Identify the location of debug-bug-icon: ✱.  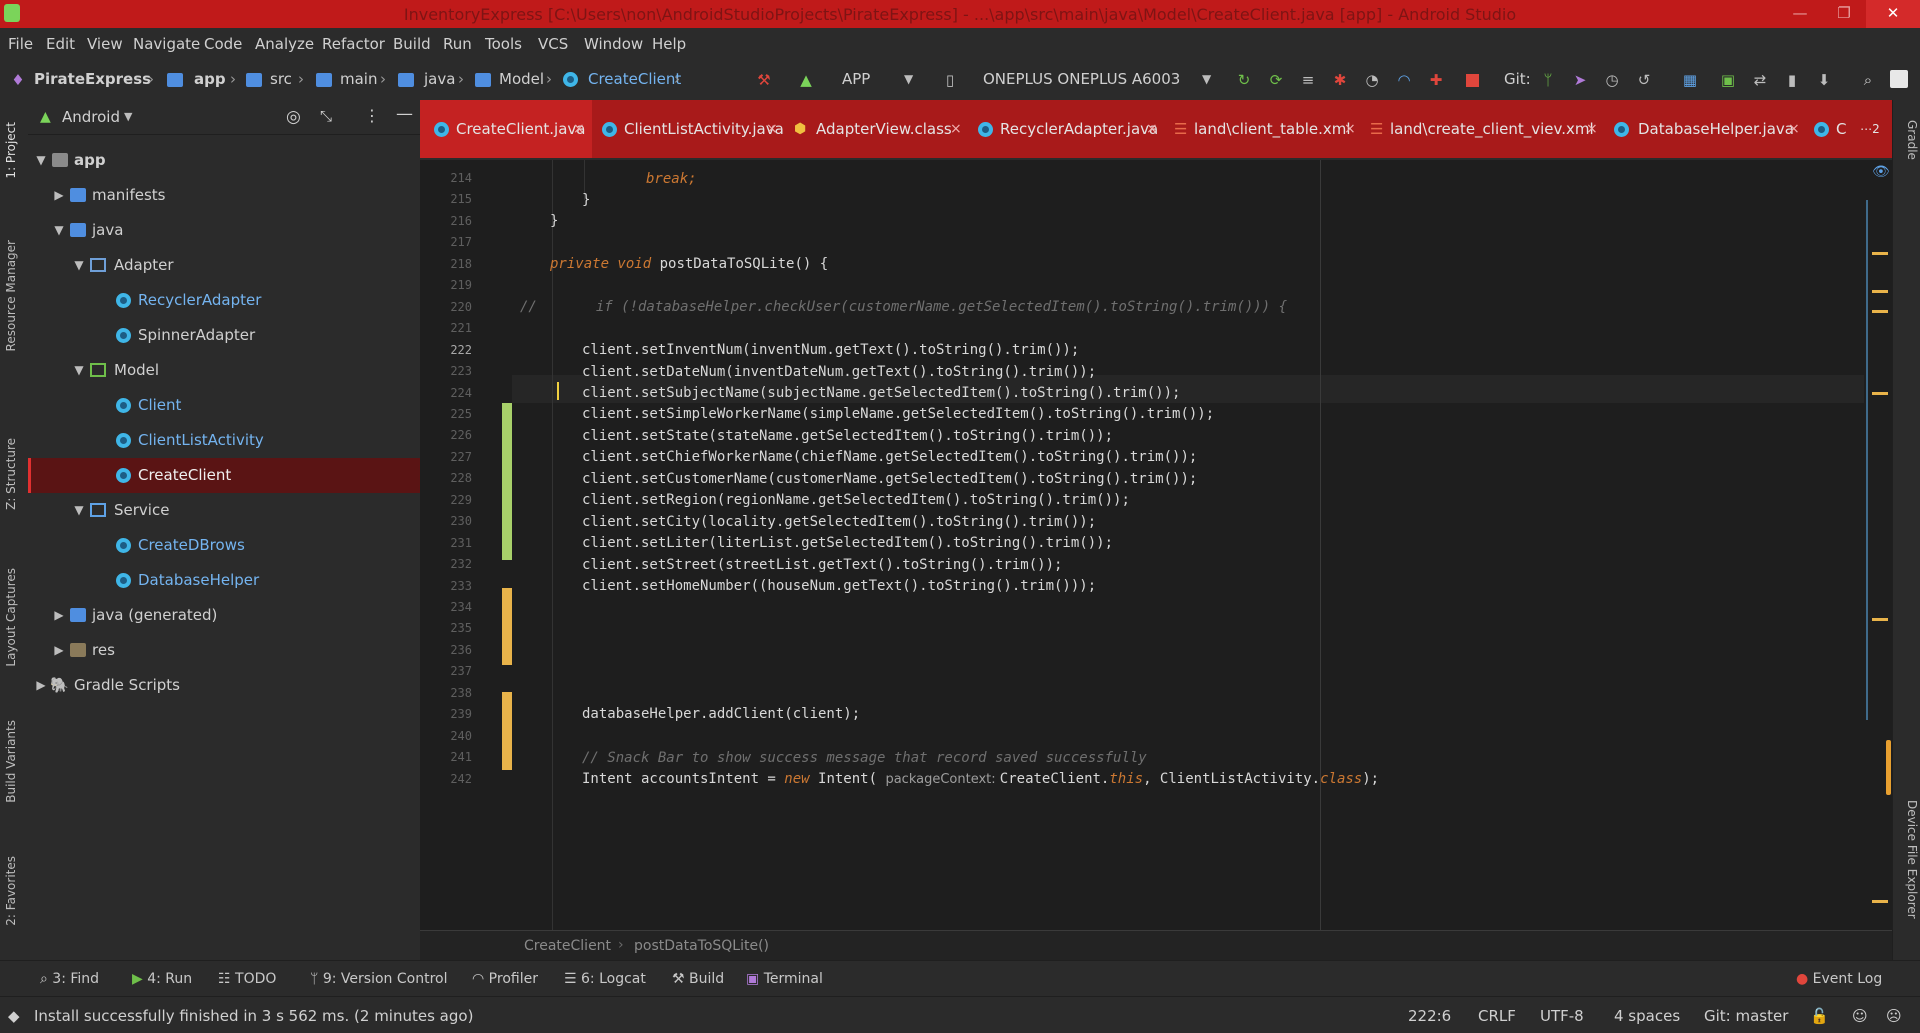
(1340, 80).